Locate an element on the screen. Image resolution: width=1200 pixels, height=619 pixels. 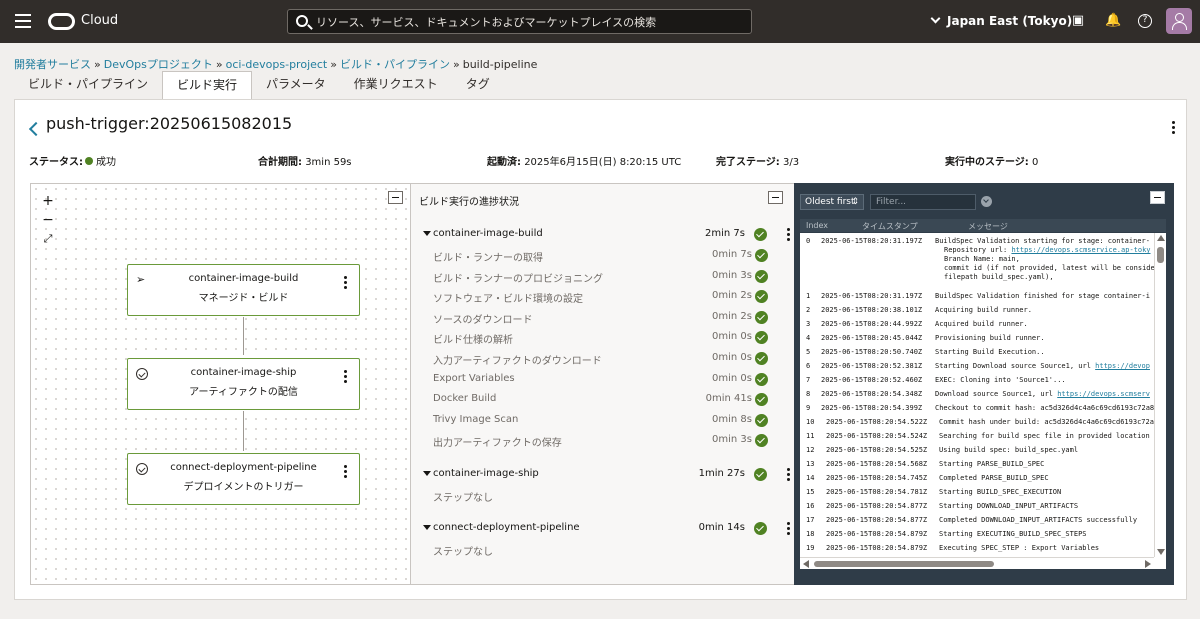
minimize-progress-button is located at coordinates (775, 197).